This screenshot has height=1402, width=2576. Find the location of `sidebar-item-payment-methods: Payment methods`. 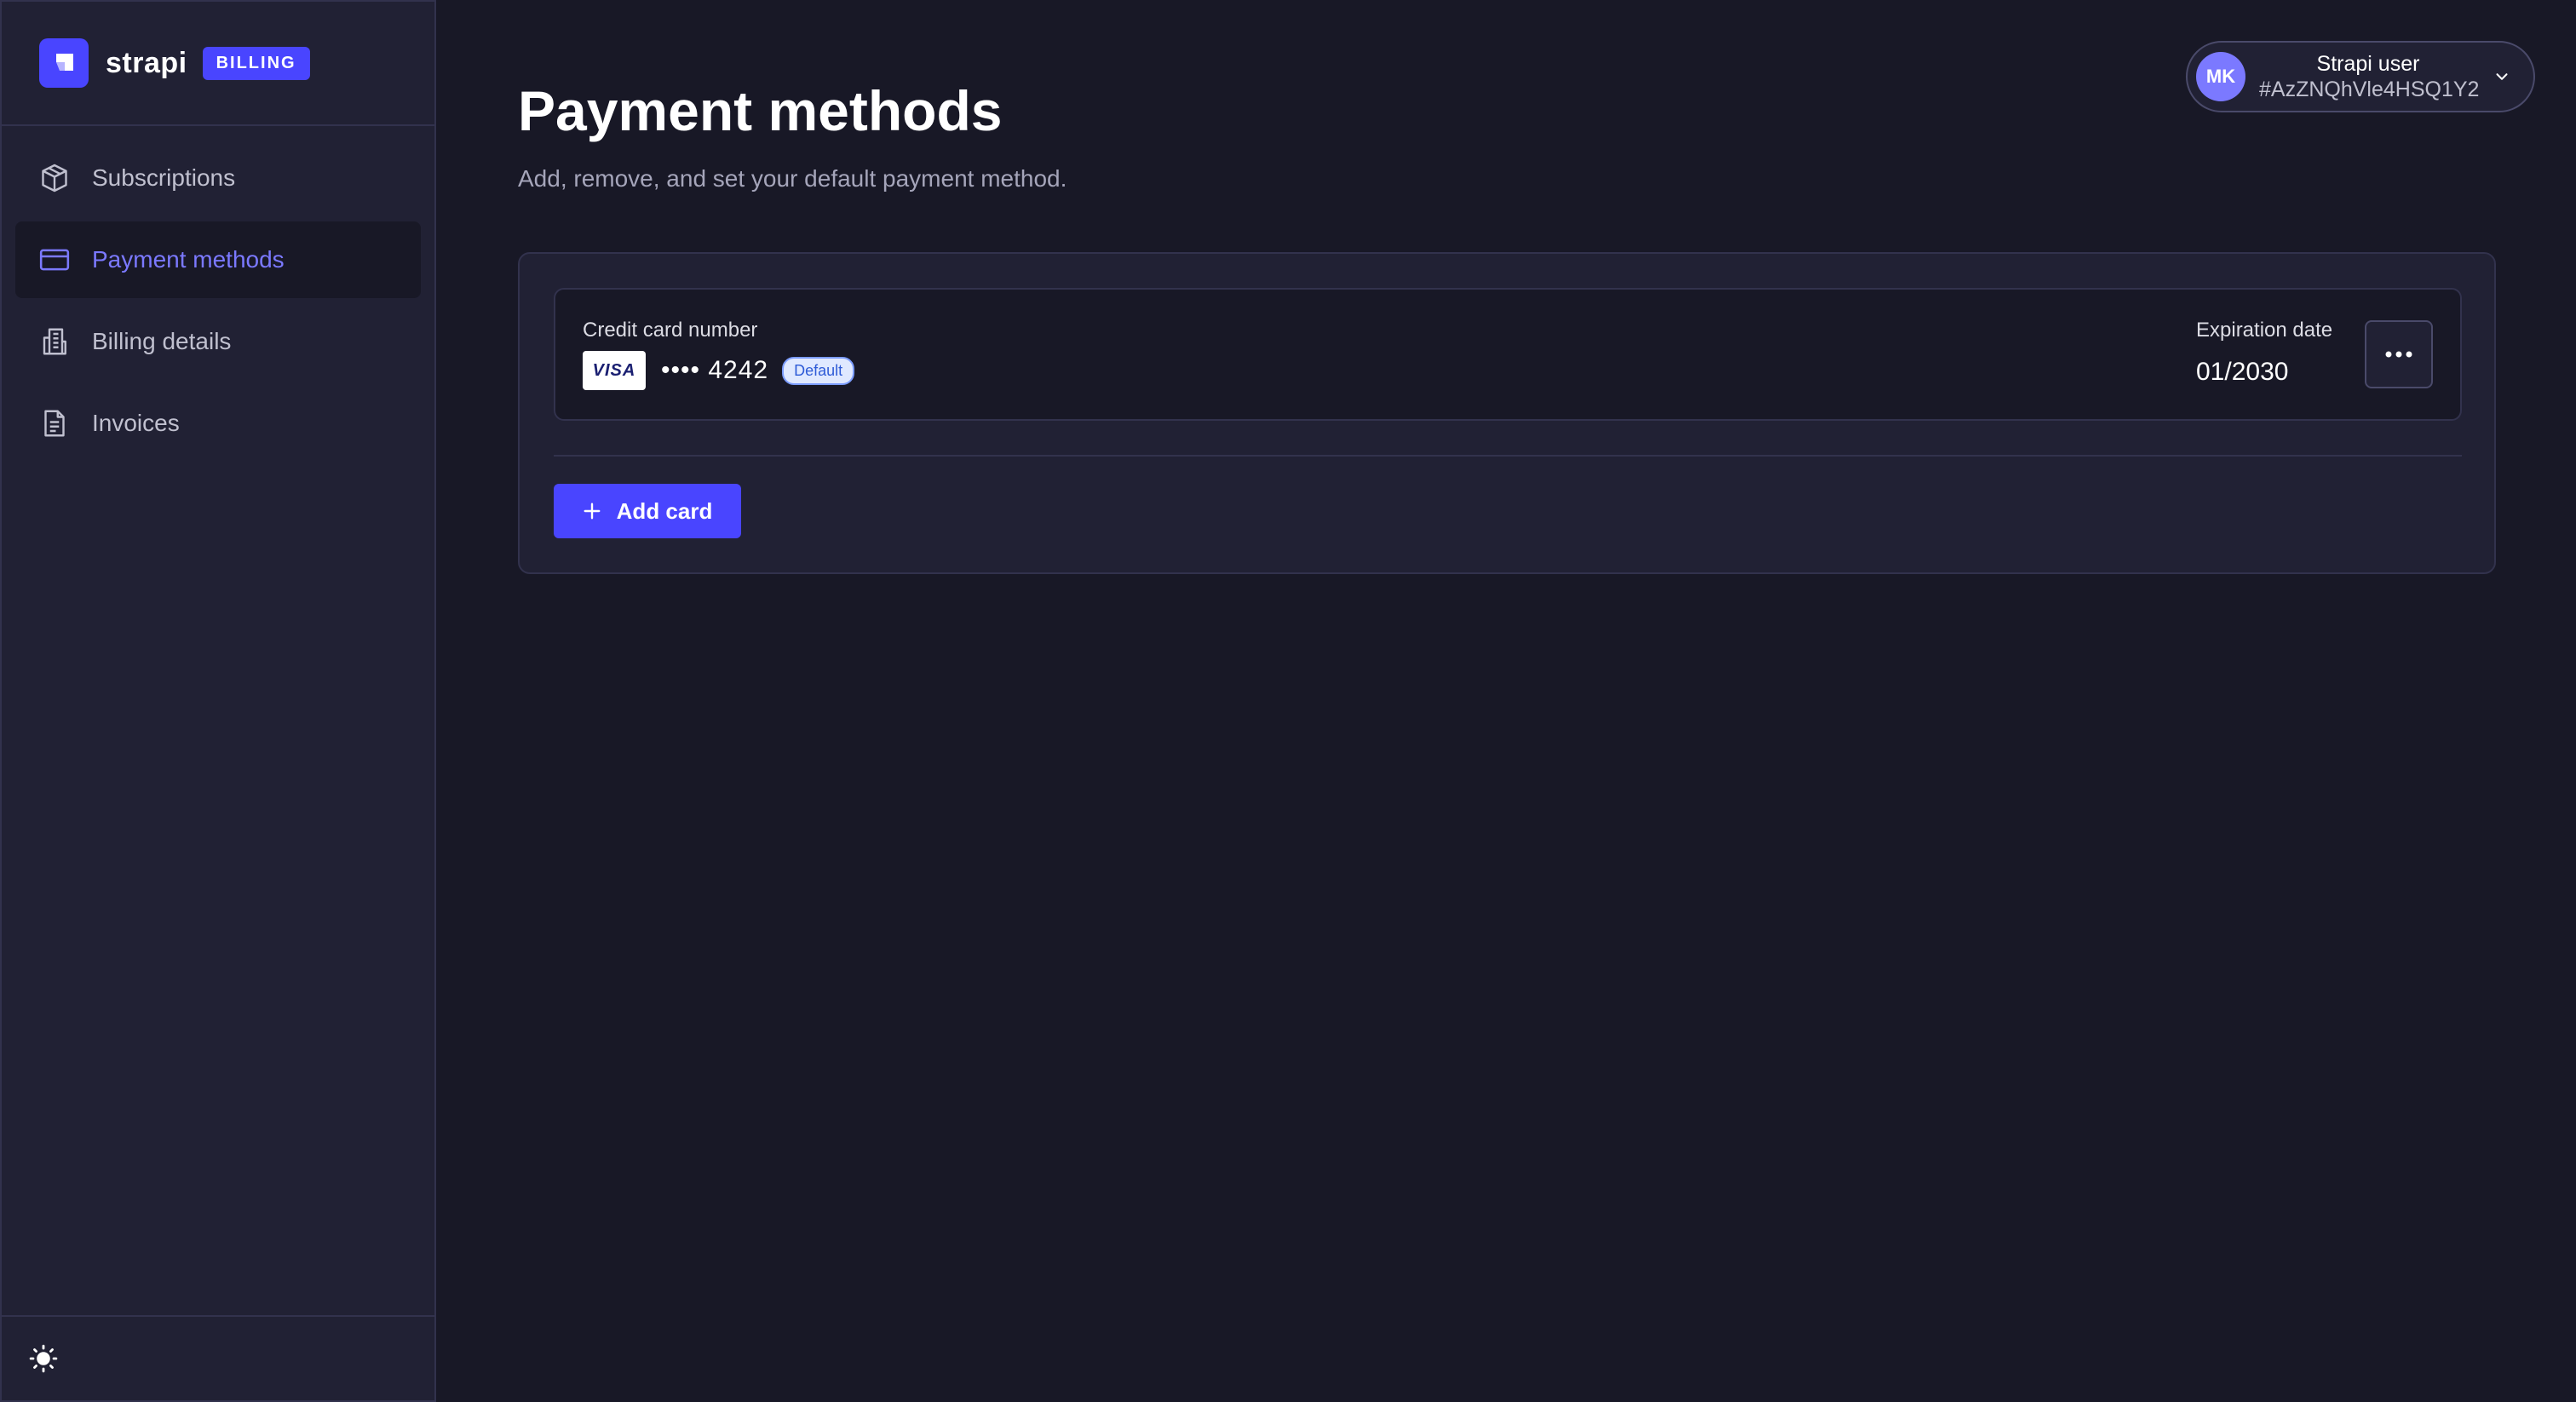

sidebar-item-payment-methods: Payment methods is located at coordinates (218, 259).